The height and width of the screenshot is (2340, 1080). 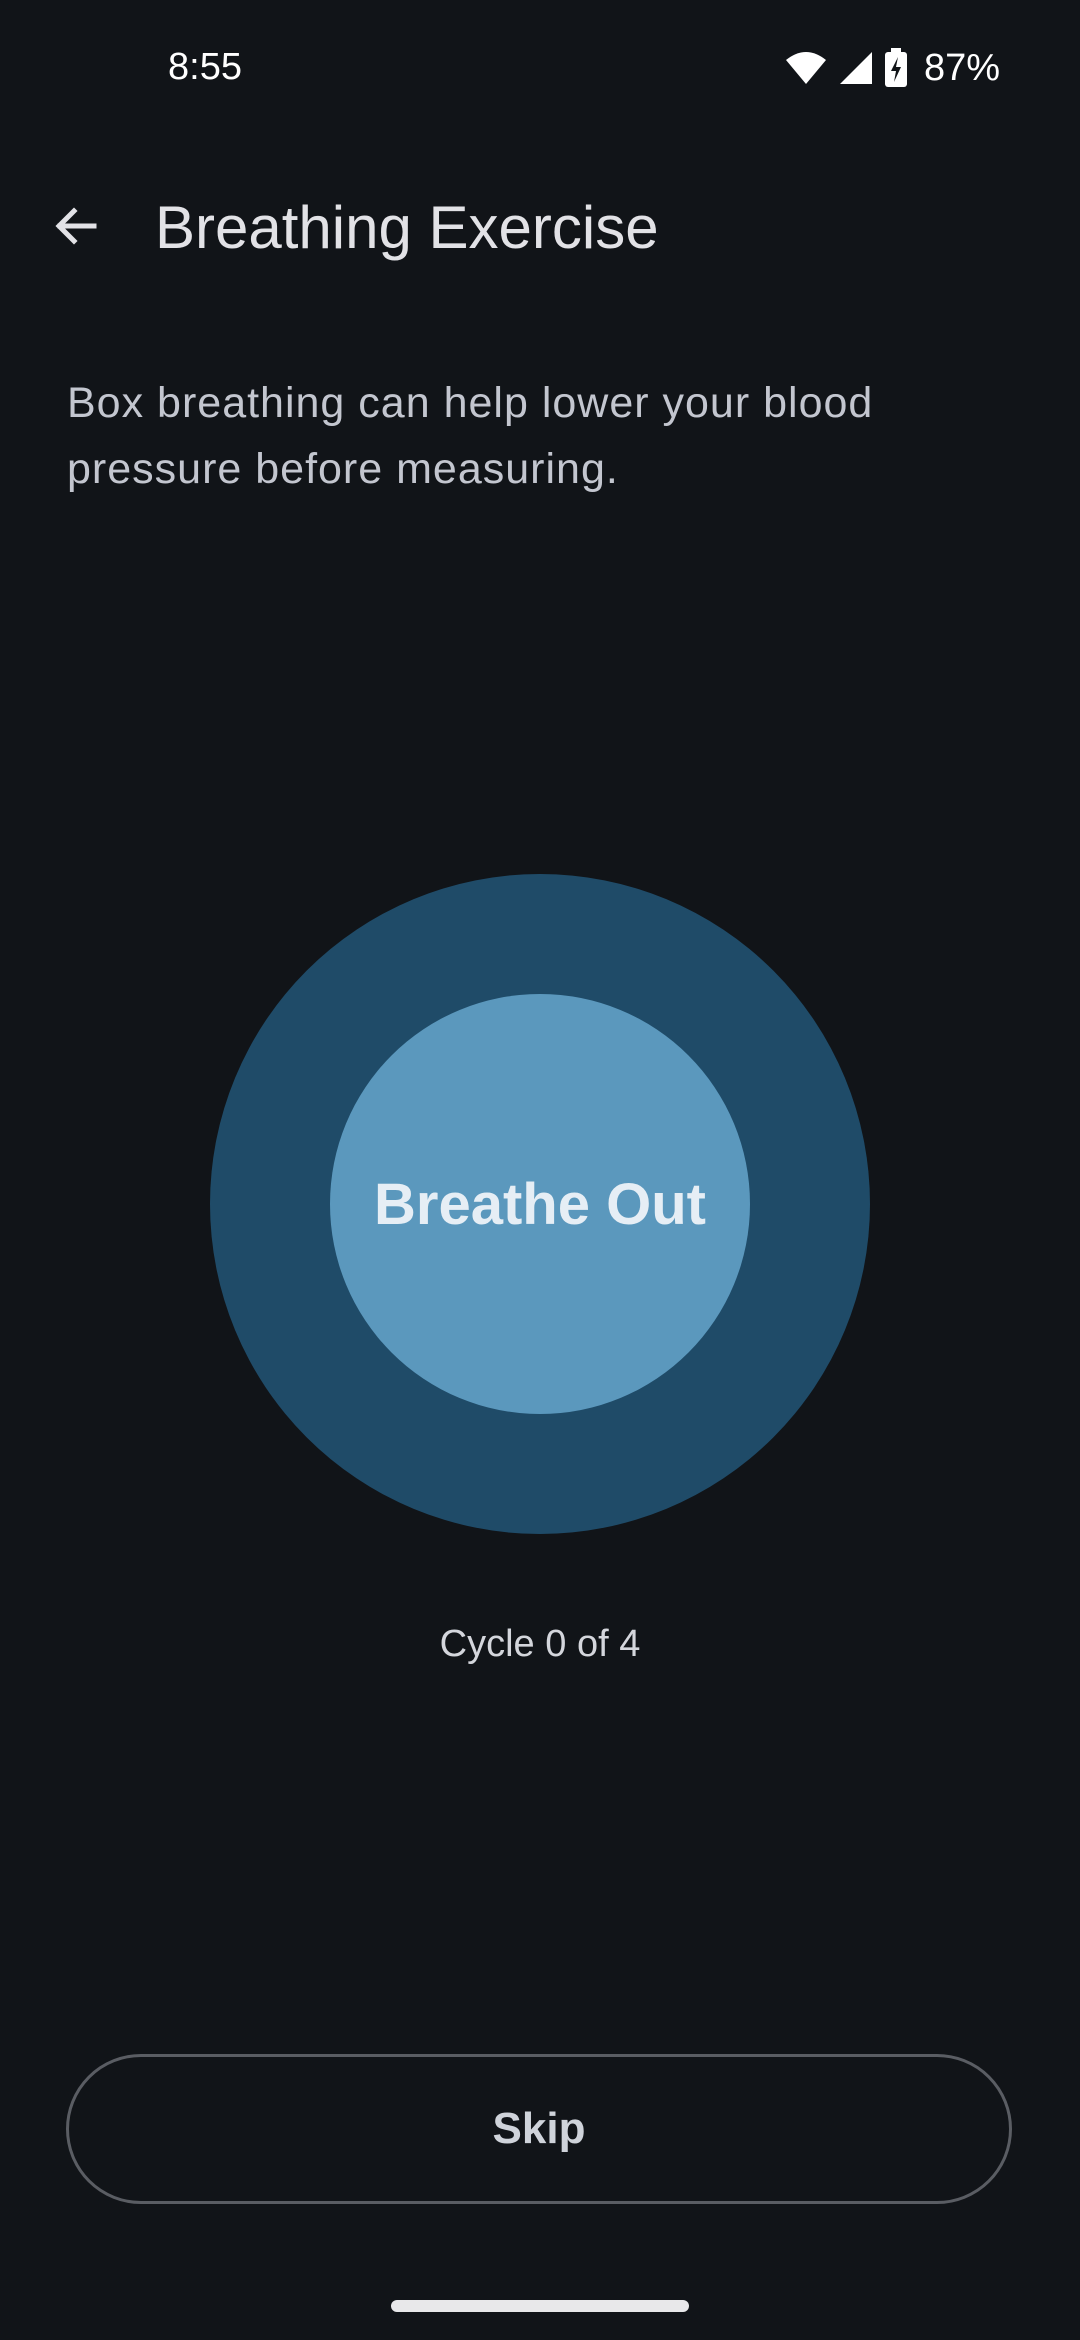 I want to click on wifi-icon, so click(x=806, y=68).